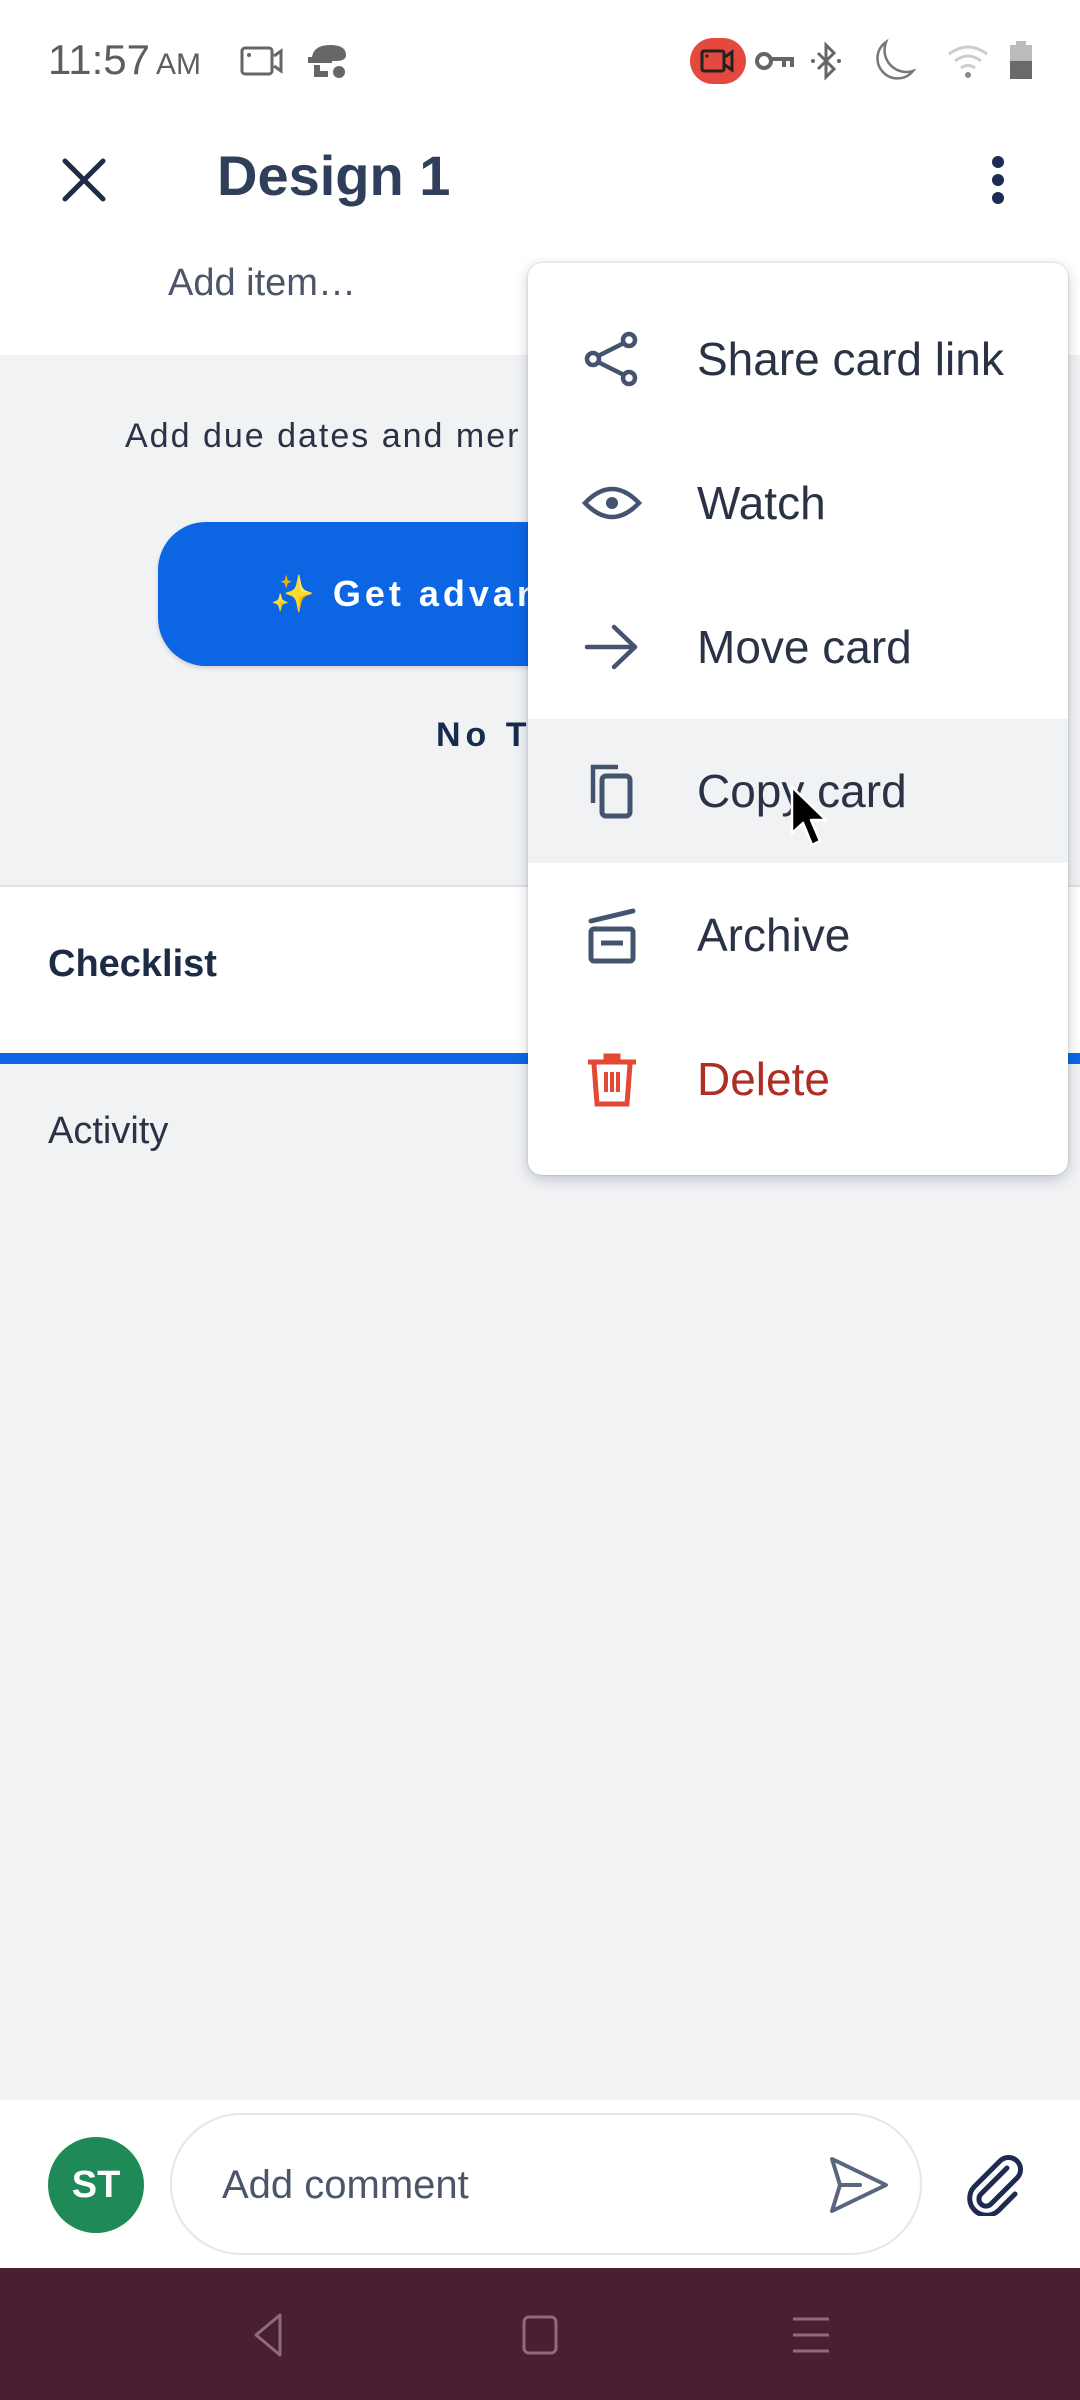  What do you see at coordinates (178, 64) in the screenshot?
I see `ampm-text: AM` at bounding box center [178, 64].